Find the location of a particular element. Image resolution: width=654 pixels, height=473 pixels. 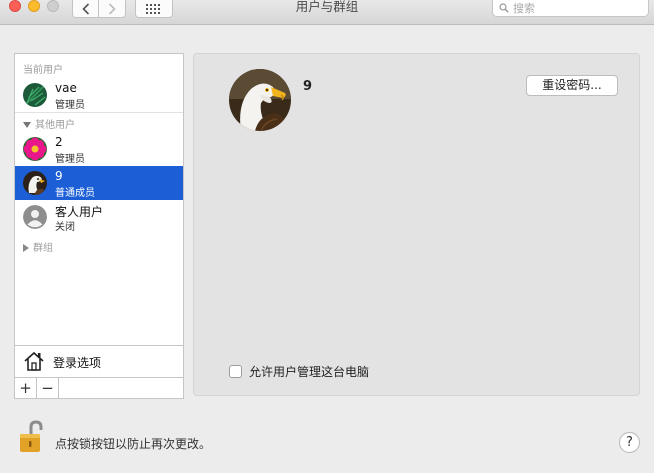

search-placeholder: 搜索 is located at coordinates (524, 8).